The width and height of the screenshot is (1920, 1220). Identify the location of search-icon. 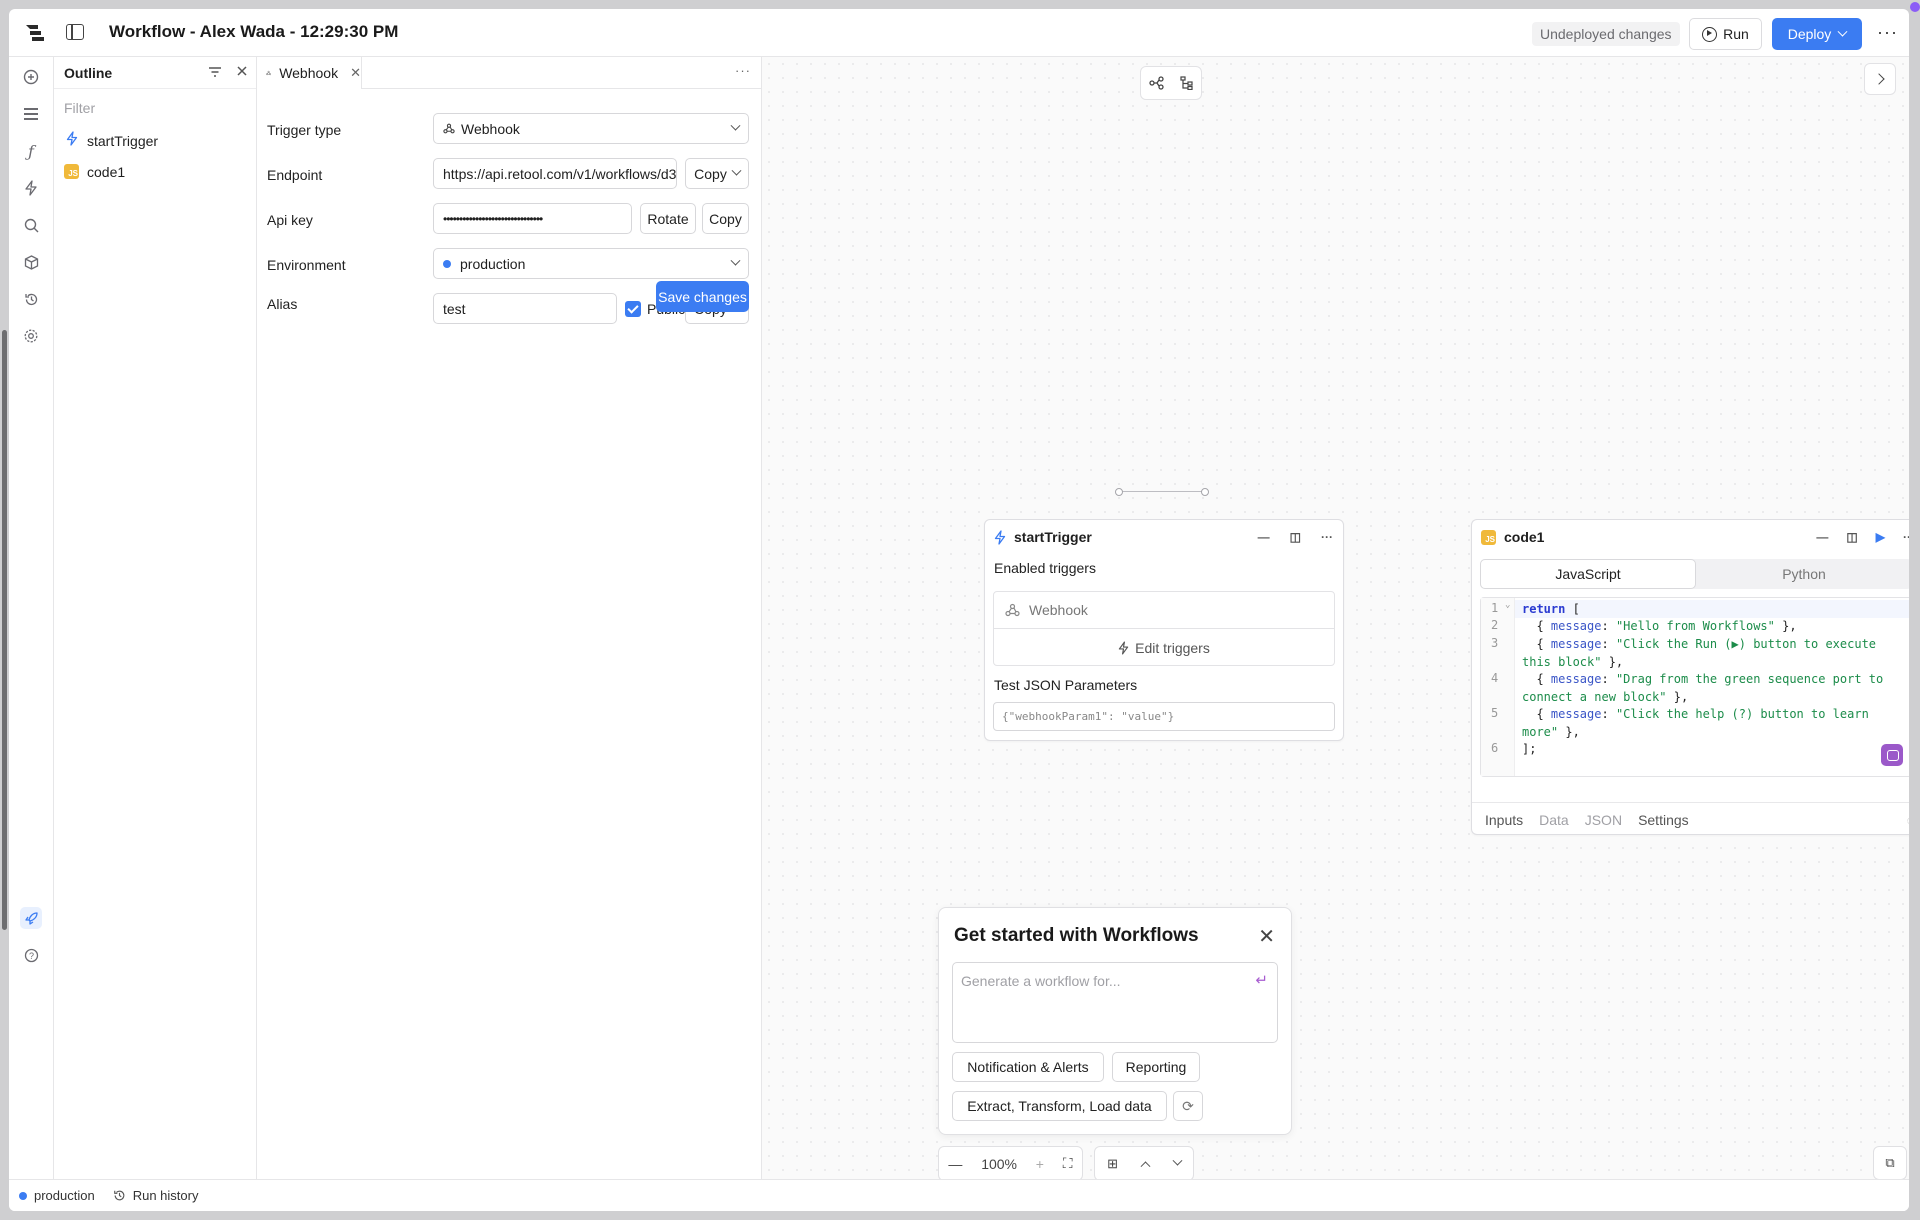
(31, 225).